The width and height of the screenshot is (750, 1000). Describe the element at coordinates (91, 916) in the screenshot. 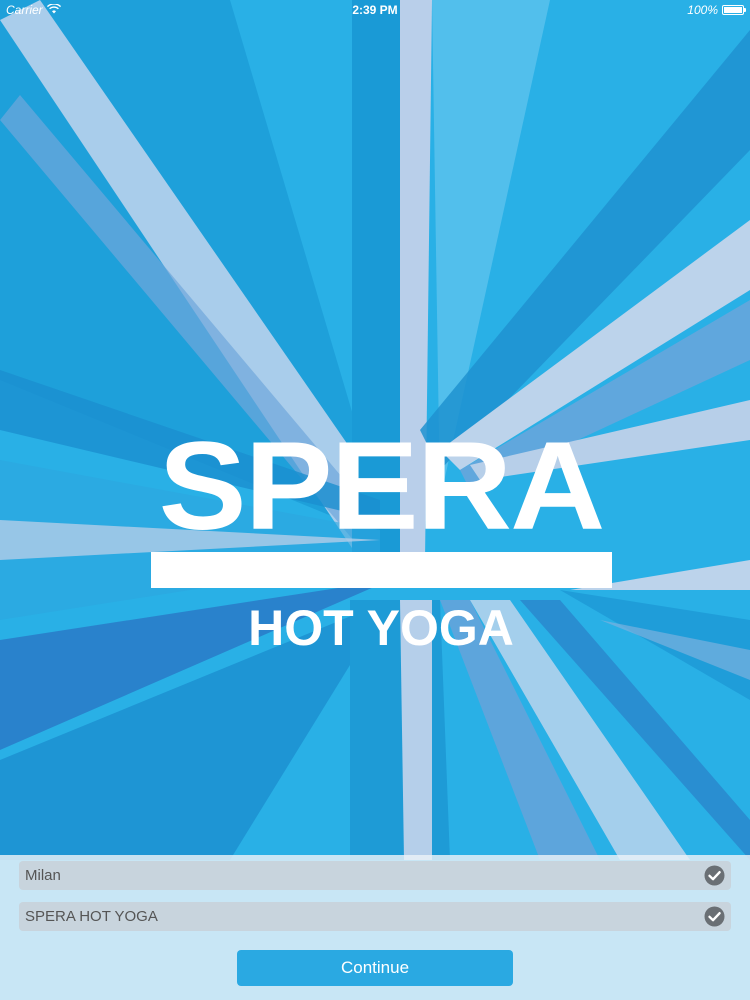

I see `studio-value: SPERA HOT YOGA` at that location.